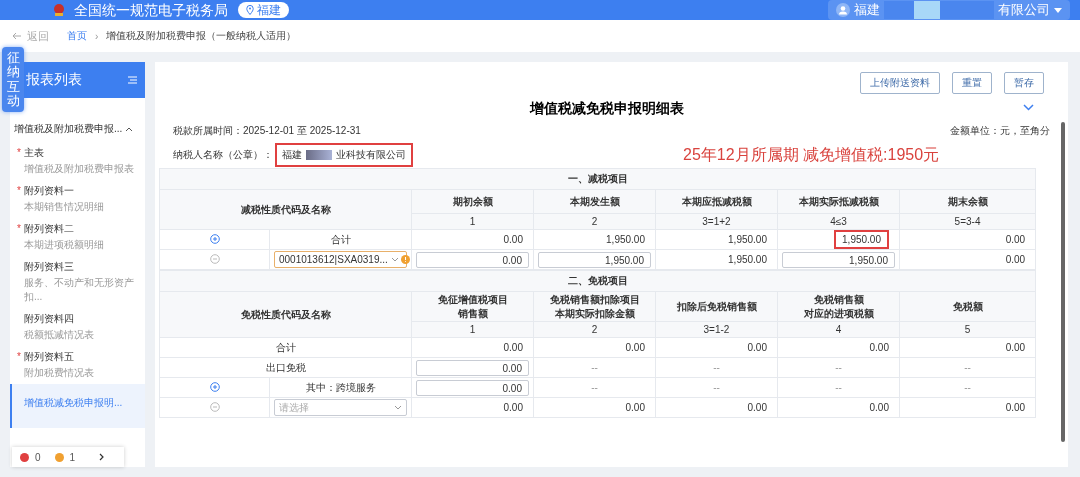 This screenshot has width=1080, height=477. What do you see at coordinates (77, 327) in the screenshot?
I see `sidebar-item: 附列资料四 税额抵减情况表` at bounding box center [77, 327].